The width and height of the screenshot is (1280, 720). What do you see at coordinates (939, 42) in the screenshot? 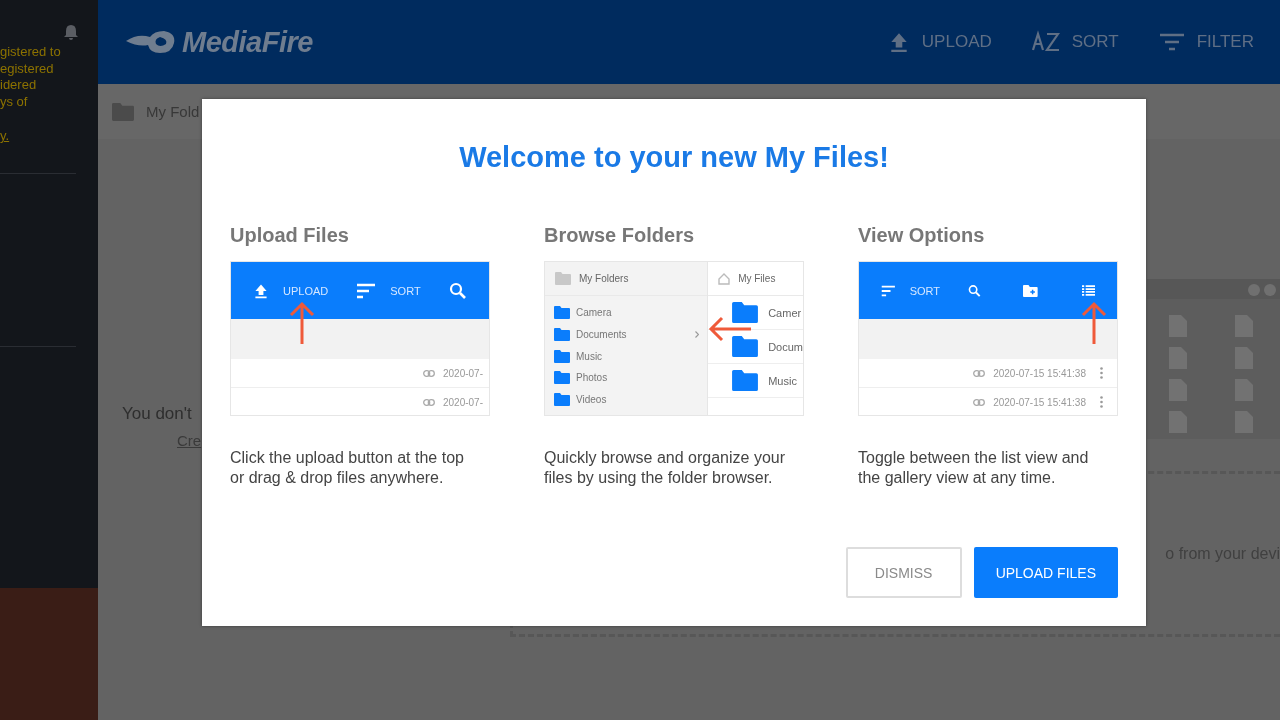
I see `toolbar-button: UPLOAD` at bounding box center [939, 42].